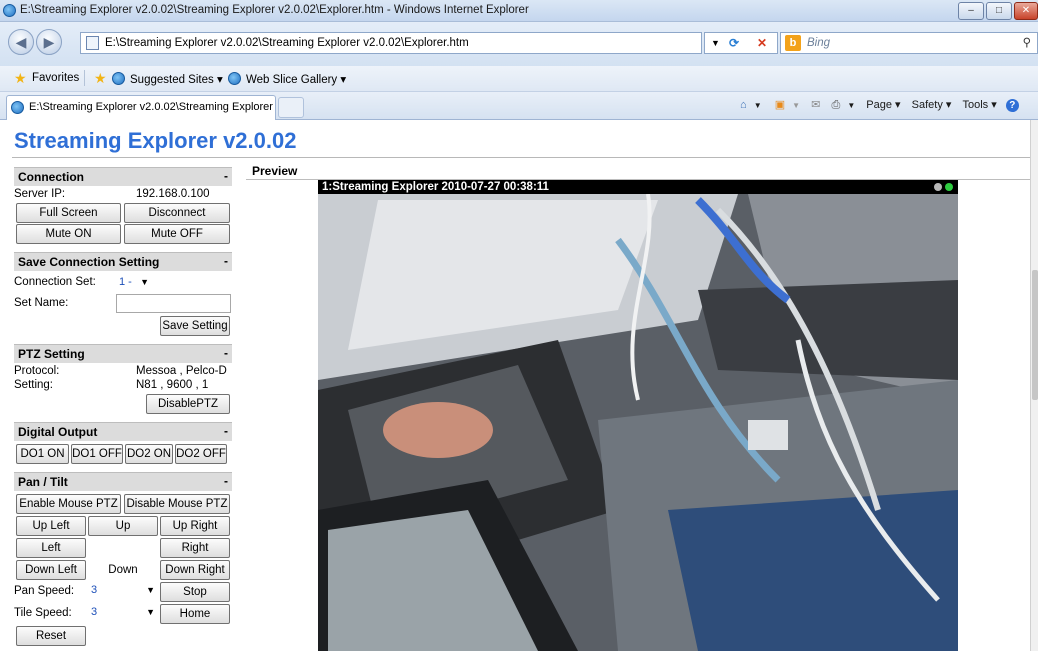 The width and height of the screenshot is (1038, 651). What do you see at coordinates (195, 548) in the screenshot?
I see `right-button: Right` at bounding box center [195, 548].